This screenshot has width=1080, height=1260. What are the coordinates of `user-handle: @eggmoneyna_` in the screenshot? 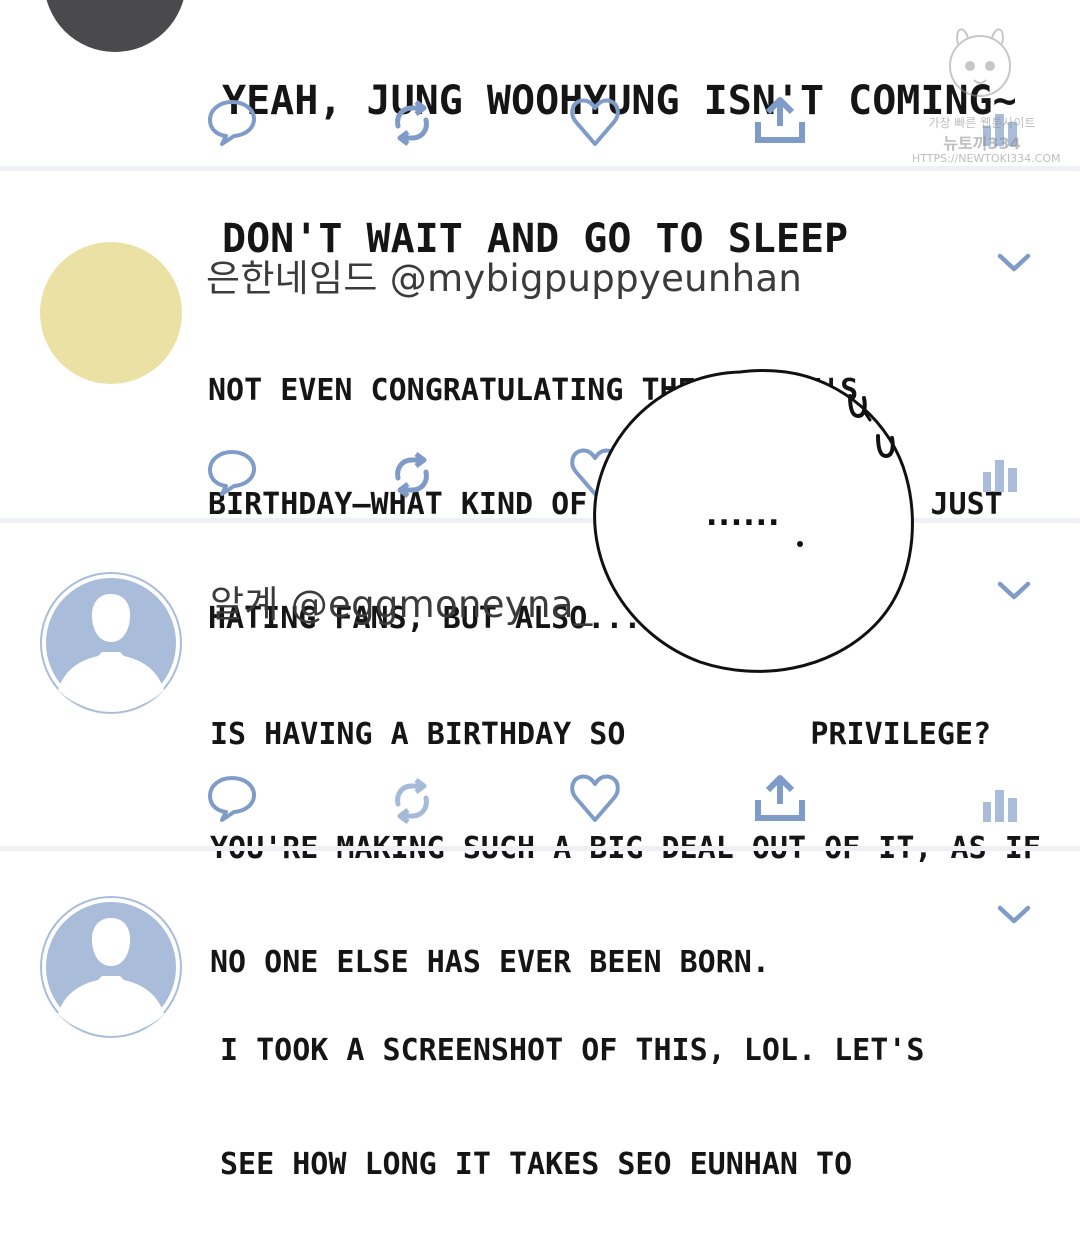 It's located at (442, 604).